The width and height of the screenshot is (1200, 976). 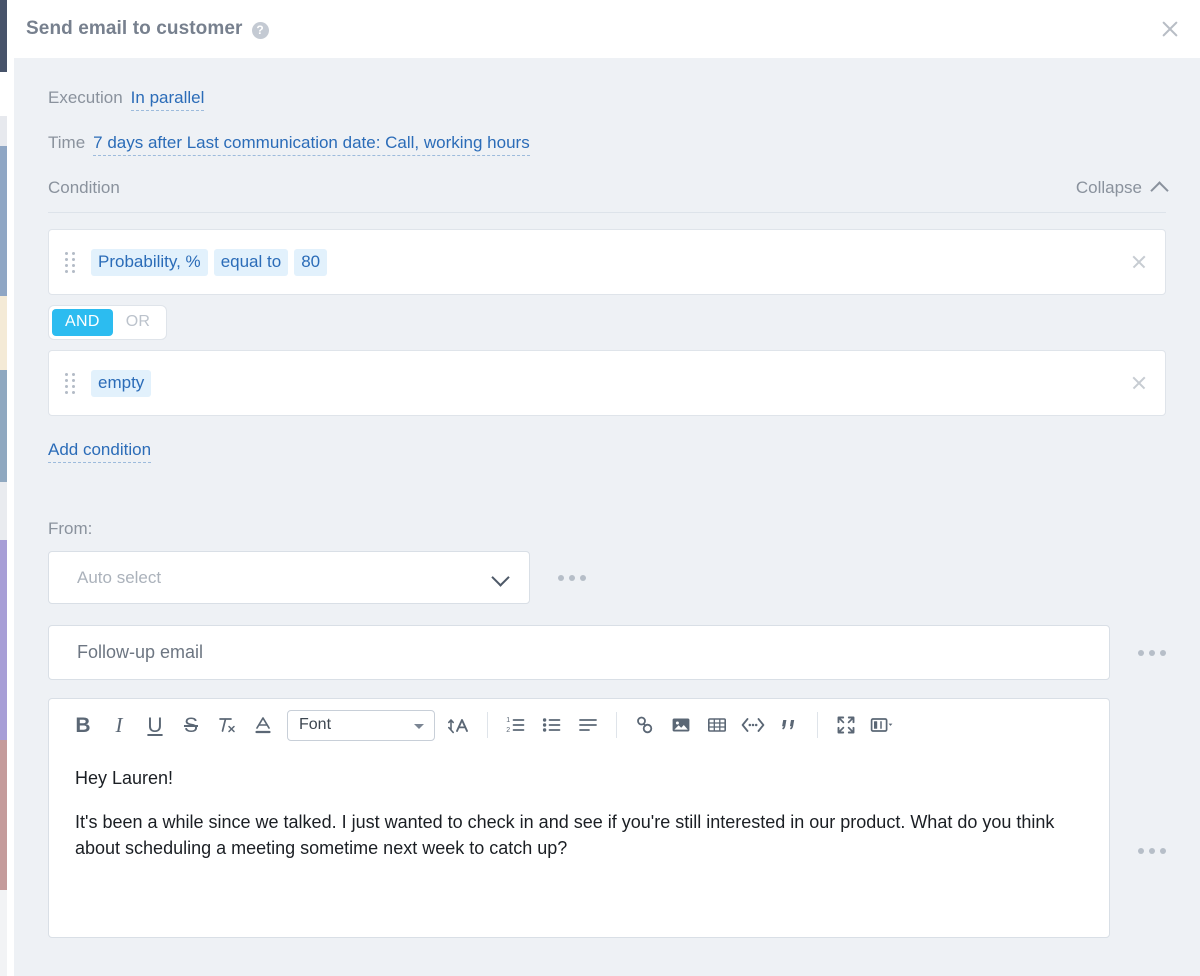 I want to click on svg-text: 1, so click(x=508, y=720).